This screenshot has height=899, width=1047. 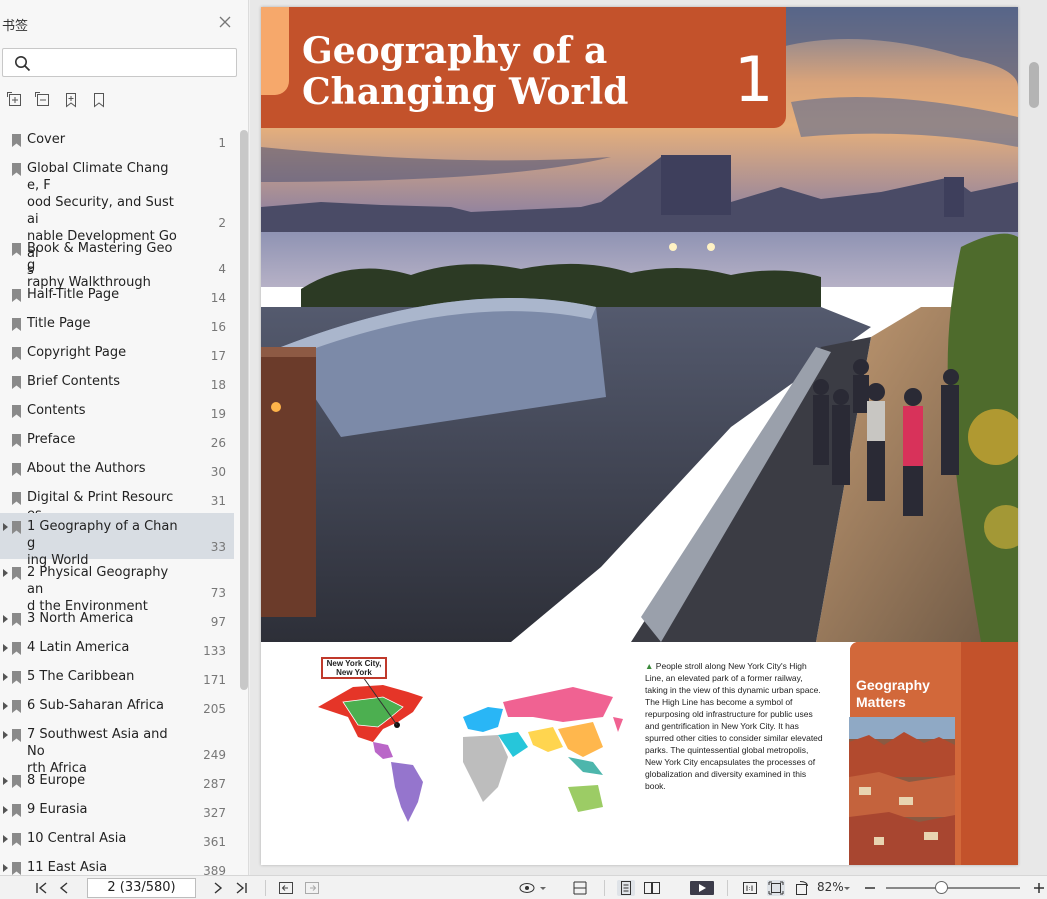 What do you see at coordinates (750, 888) in the screenshot?
I see `actual-size-icon` at bounding box center [750, 888].